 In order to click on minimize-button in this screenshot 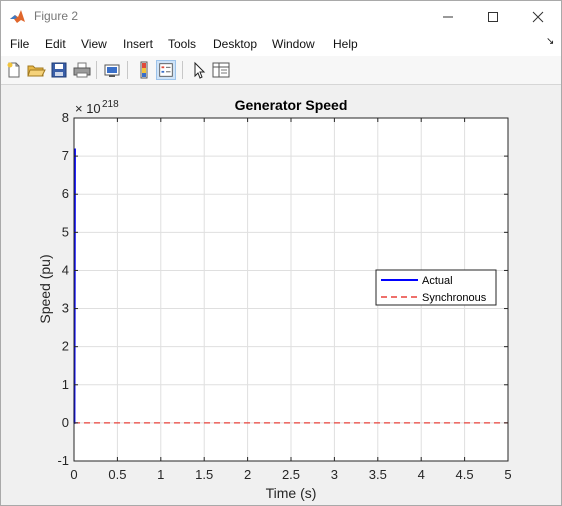, I will do `click(448, 16)`.